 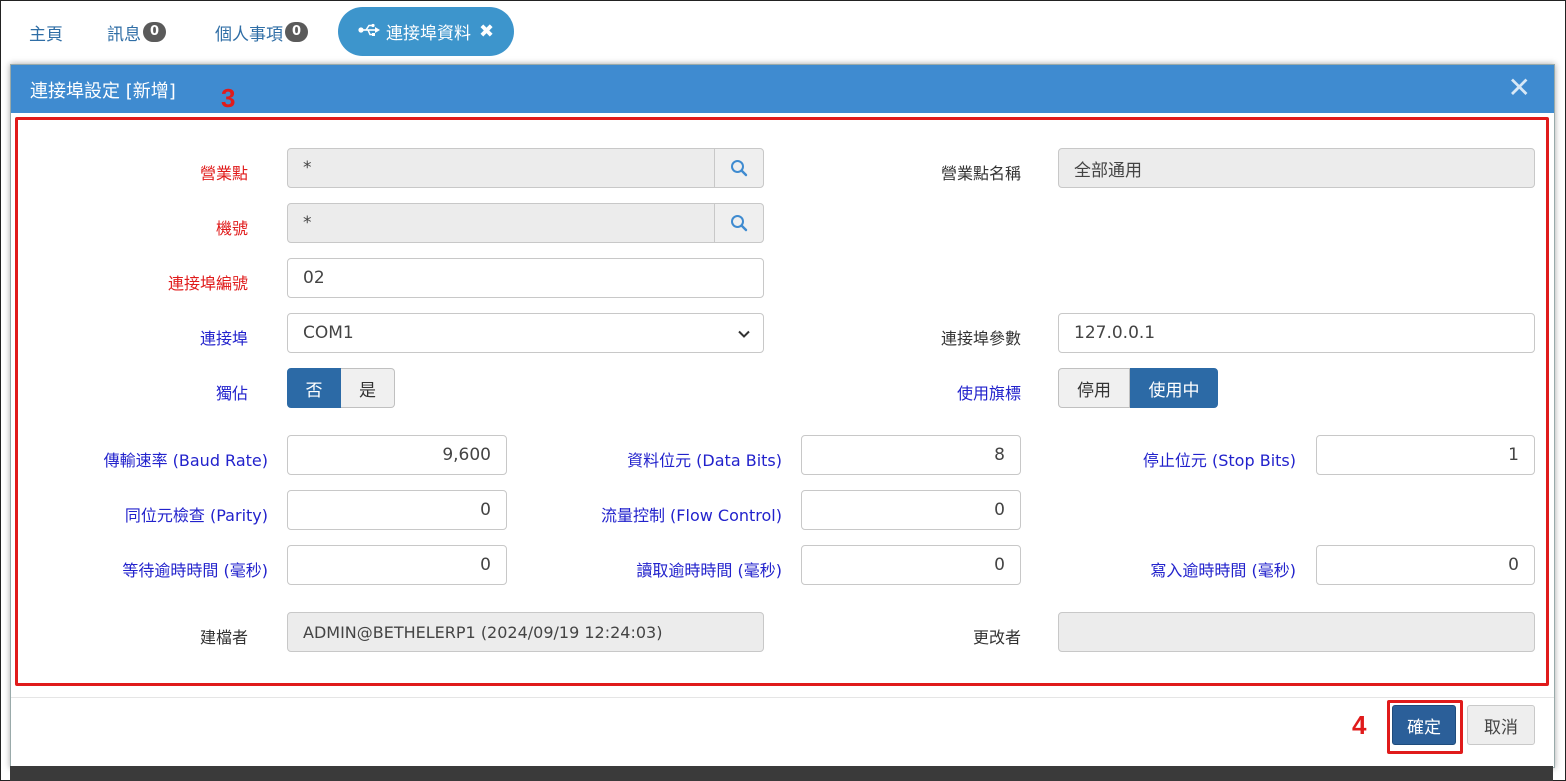 What do you see at coordinates (485, 565) in the screenshot?
I see `wait-timeout-value: 0` at bounding box center [485, 565].